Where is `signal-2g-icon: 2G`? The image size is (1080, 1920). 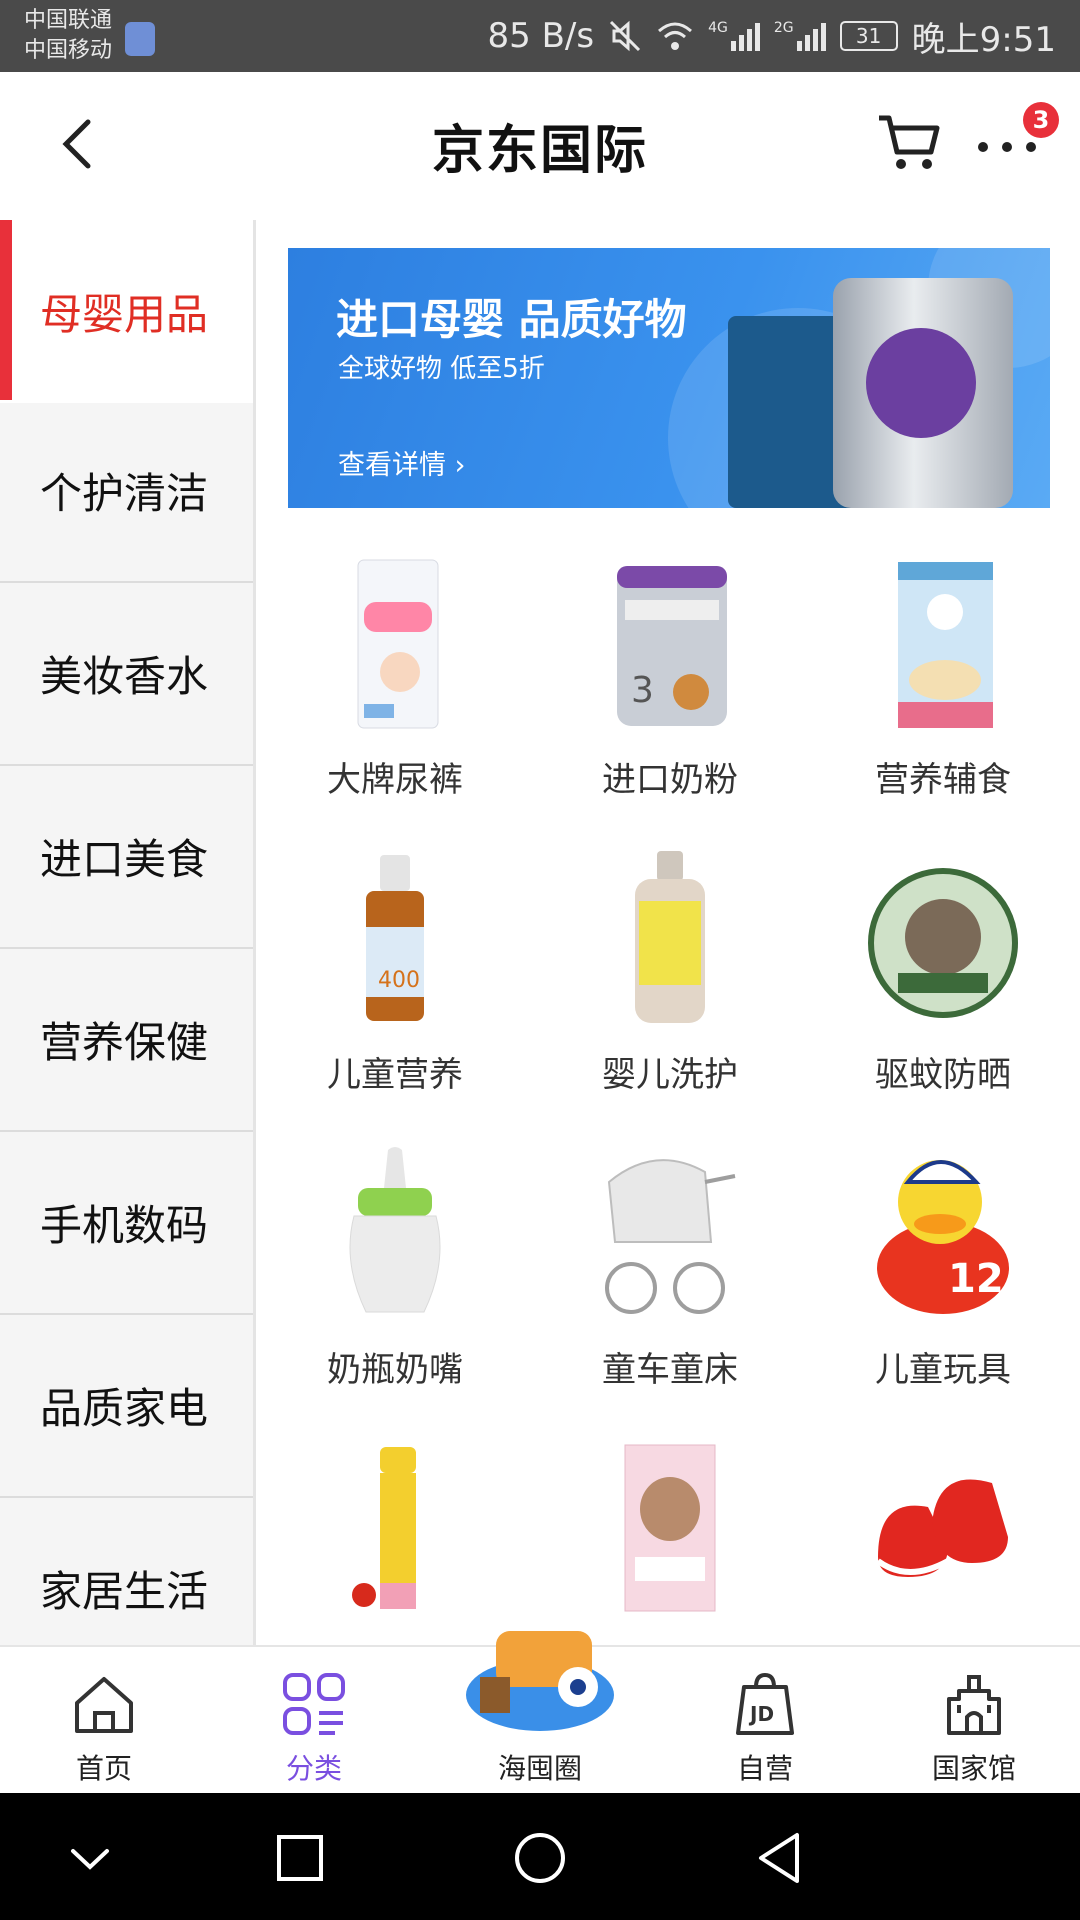 signal-2g-icon: 2G is located at coordinates (800, 36).